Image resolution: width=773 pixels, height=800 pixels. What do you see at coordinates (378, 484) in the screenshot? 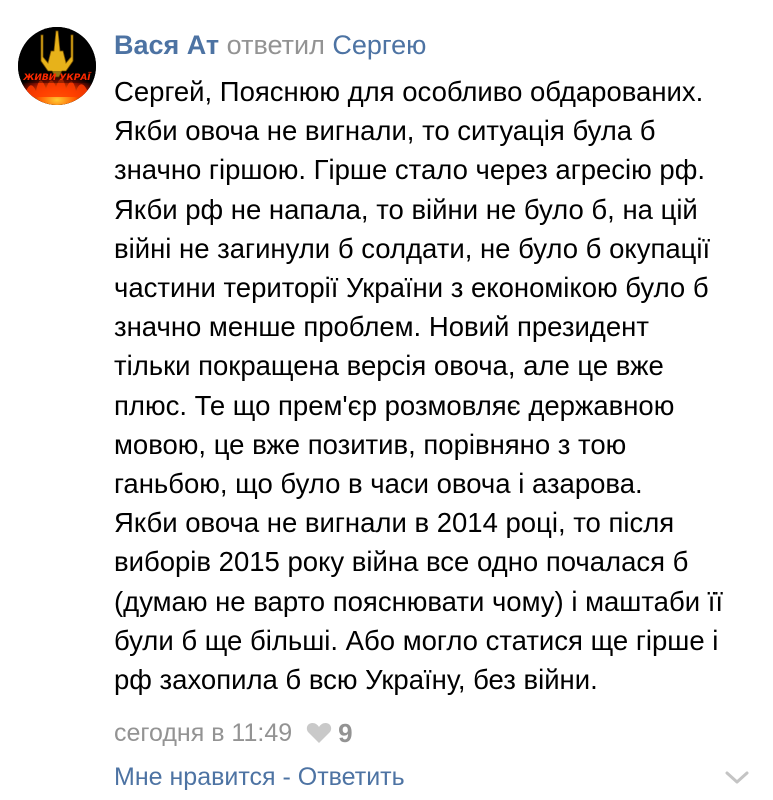
I see `comment-text-line: ганьбою, що було в часи овоча і азарова.` at bounding box center [378, 484].